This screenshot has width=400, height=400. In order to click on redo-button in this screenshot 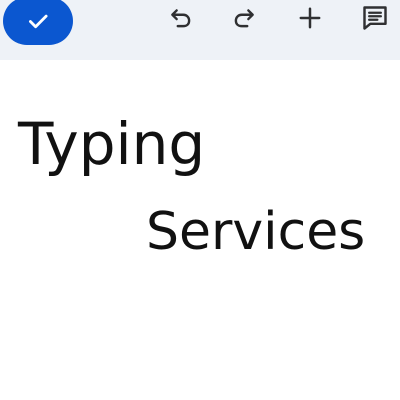, I will do `click(244, 18)`.